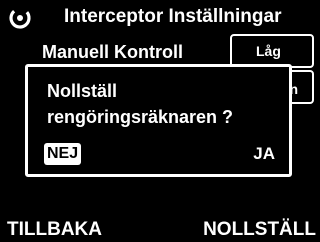  I want to click on page-title: Interceptor Inställningar, so click(173, 16).